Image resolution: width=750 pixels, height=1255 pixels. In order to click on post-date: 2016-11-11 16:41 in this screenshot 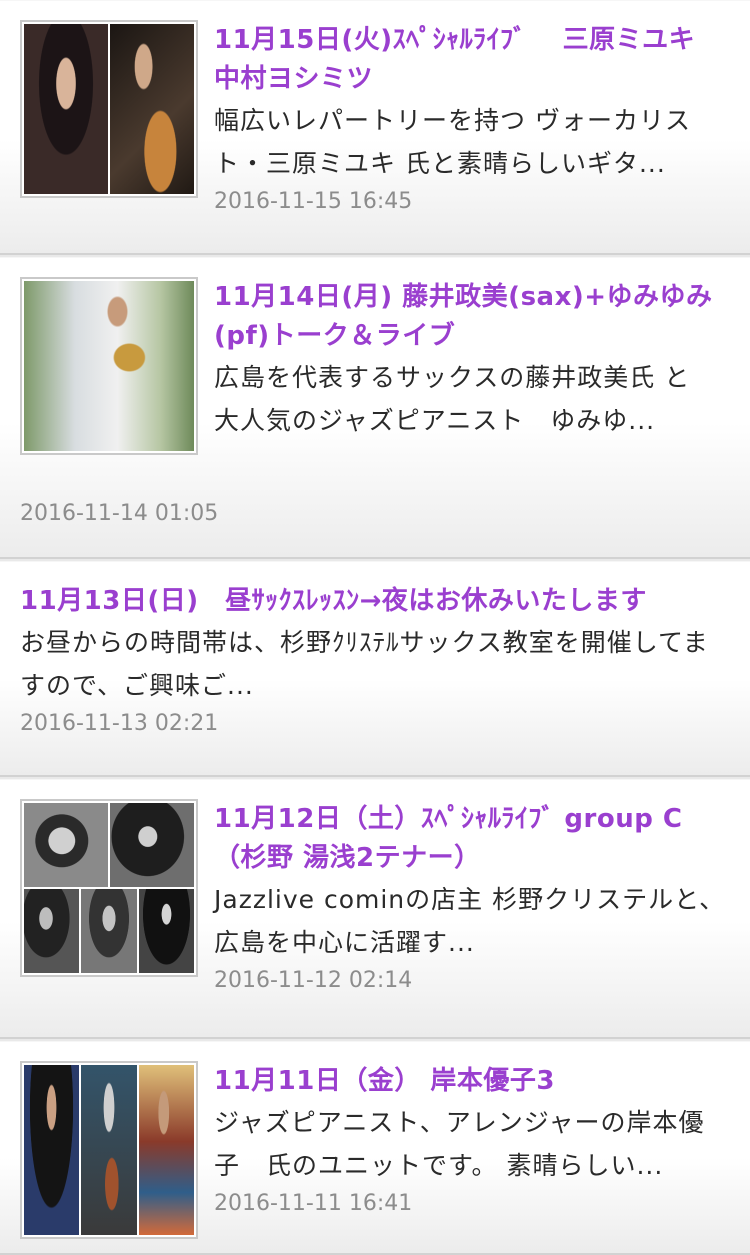, I will do `click(313, 1203)`.